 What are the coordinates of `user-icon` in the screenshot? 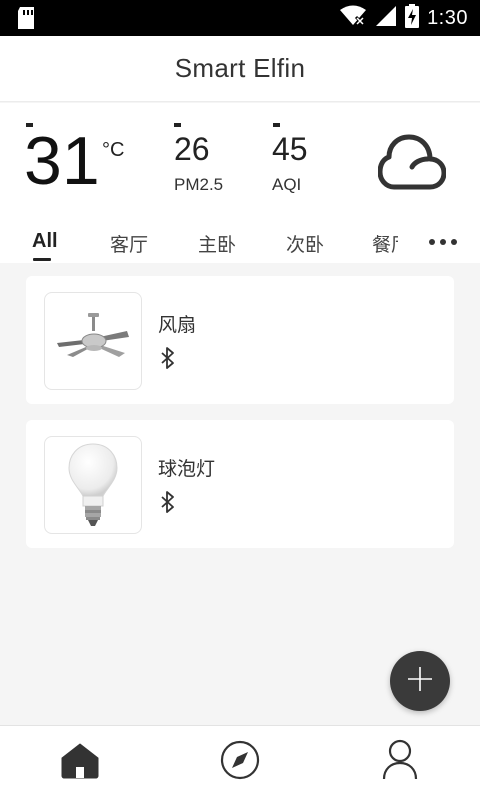 It's located at (400, 762).